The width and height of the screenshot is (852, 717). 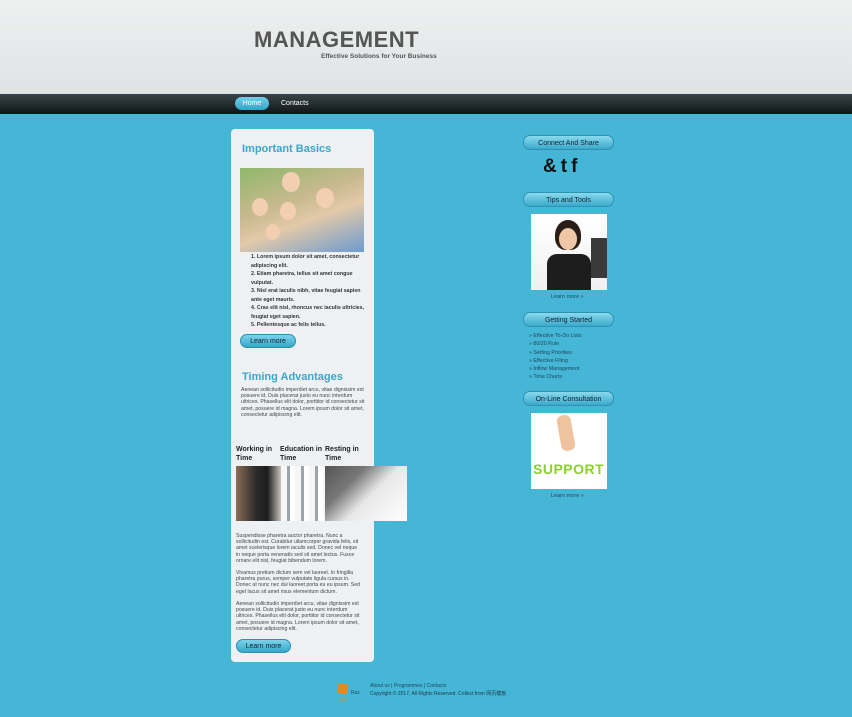 What do you see at coordinates (560, 167) in the screenshot?
I see `social-icons: & t f` at bounding box center [560, 167].